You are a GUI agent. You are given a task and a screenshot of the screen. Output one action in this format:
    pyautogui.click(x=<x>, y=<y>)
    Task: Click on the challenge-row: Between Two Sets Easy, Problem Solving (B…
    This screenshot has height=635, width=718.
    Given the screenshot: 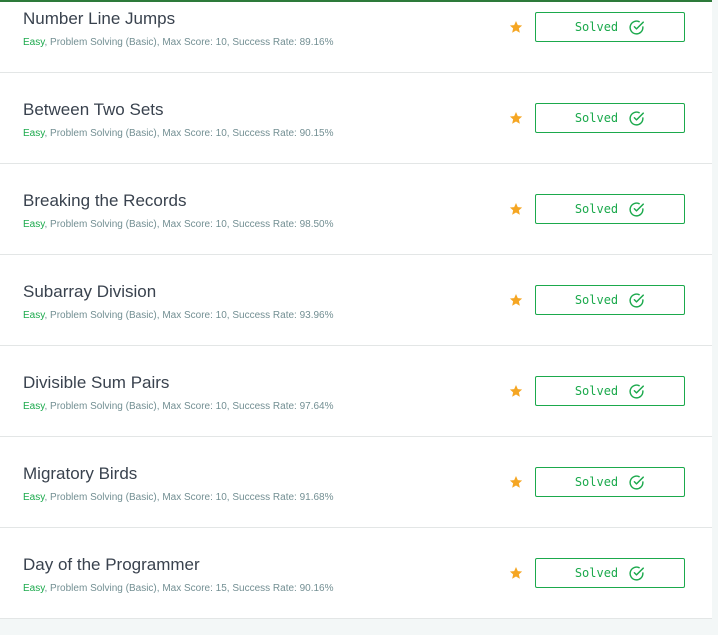 What is the action you would take?
    pyautogui.click(x=356, y=118)
    